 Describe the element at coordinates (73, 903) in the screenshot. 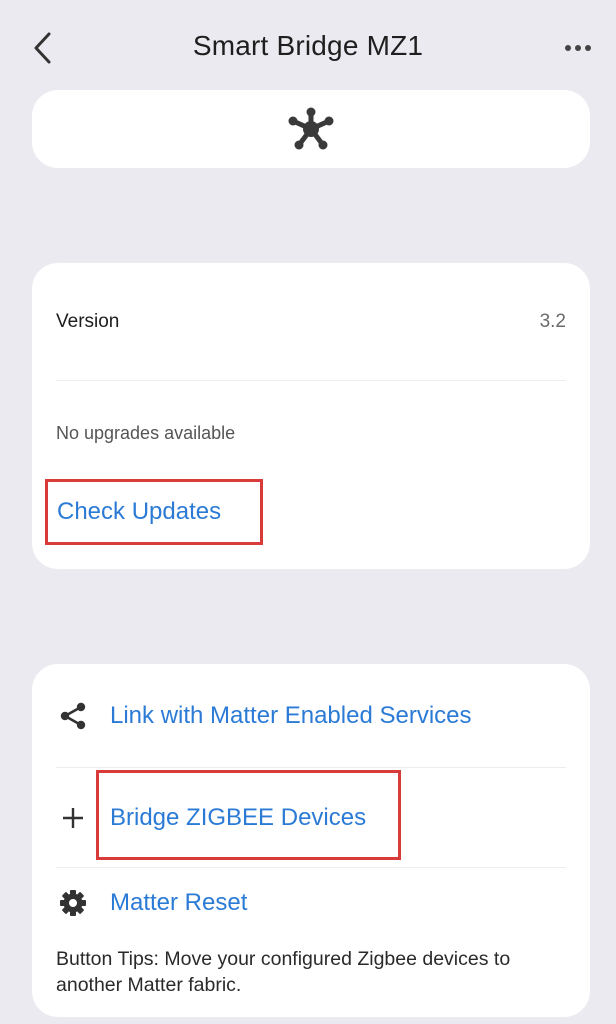

I see `gear-icon` at that location.